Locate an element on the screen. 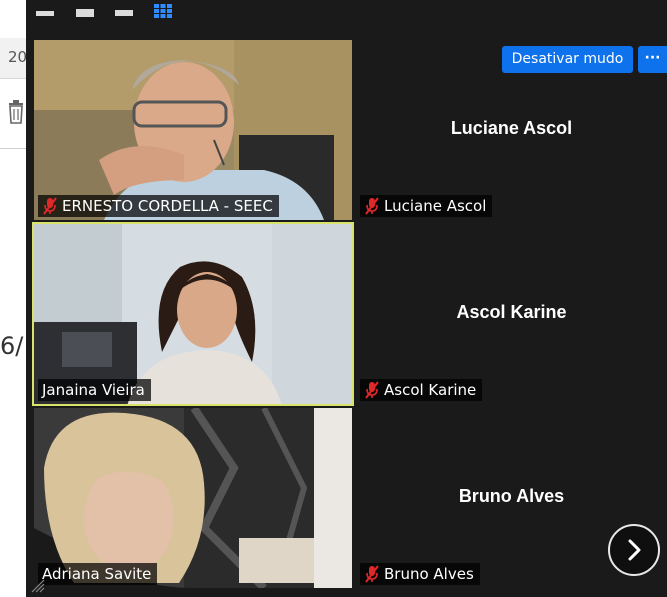  resize-grip-icon is located at coordinates (38, 586).